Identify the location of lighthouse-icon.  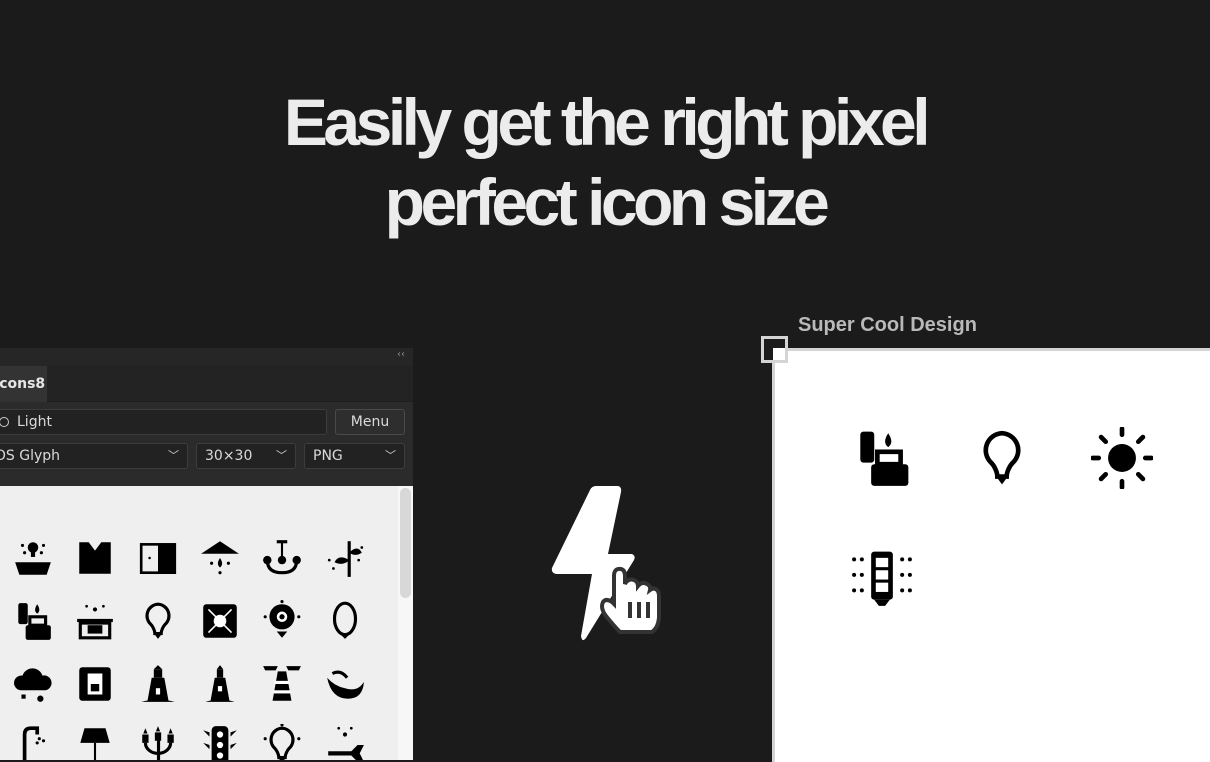
(158, 684).